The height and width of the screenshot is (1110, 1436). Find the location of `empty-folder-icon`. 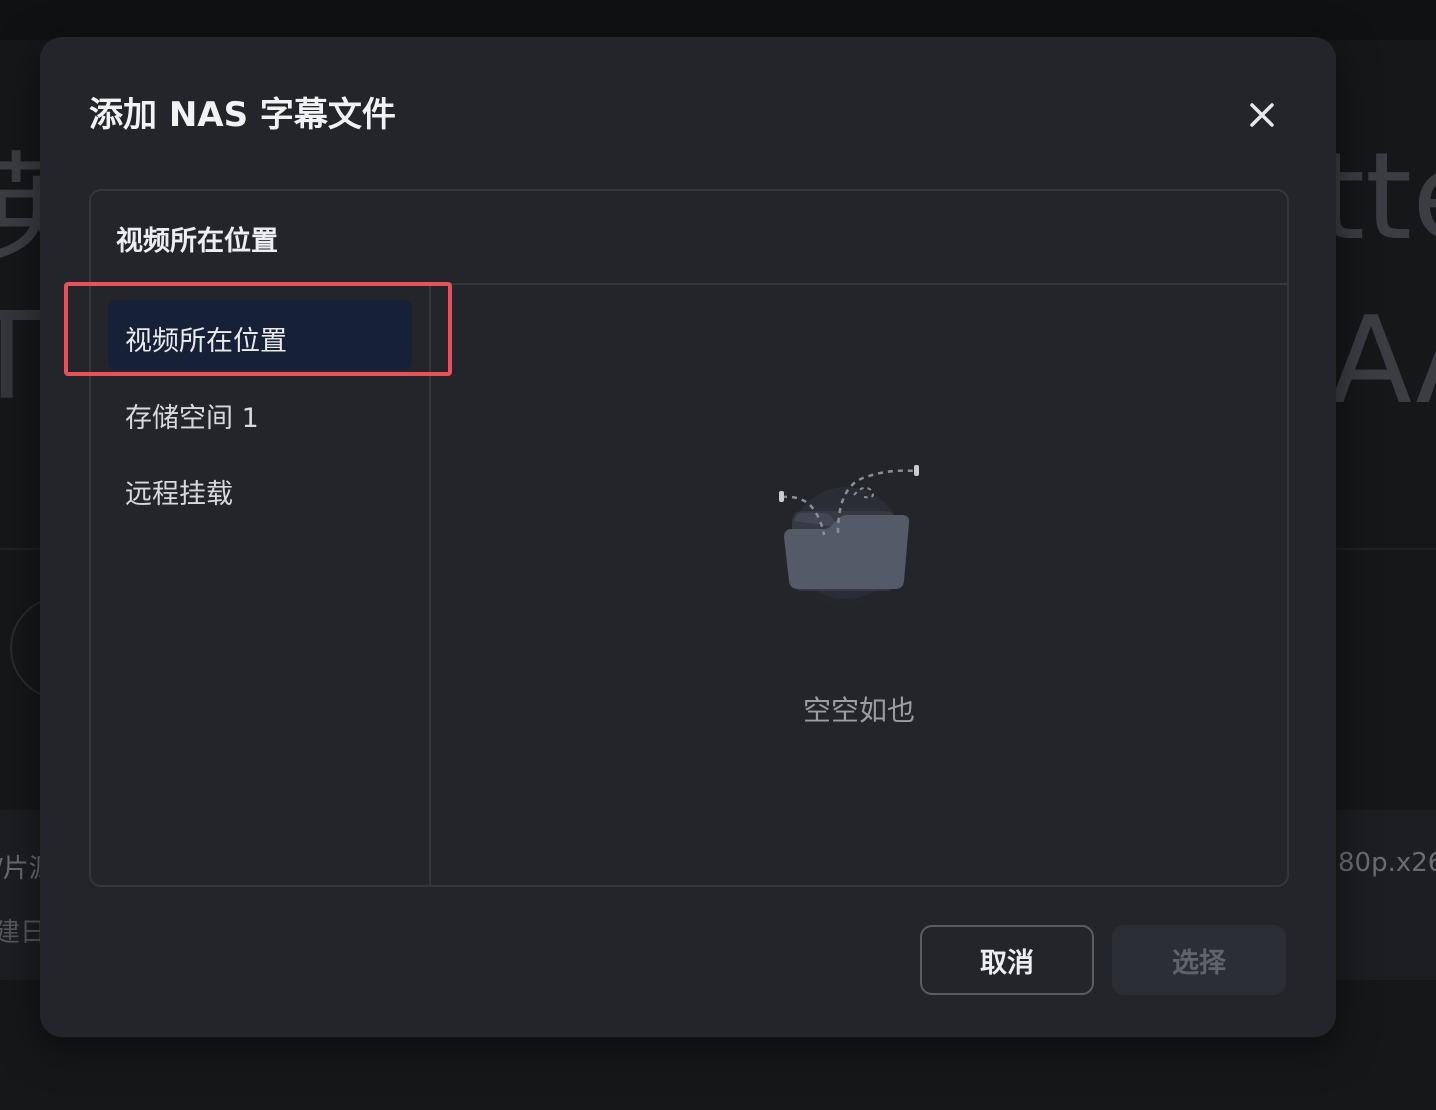

empty-folder-icon is located at coordinates (849, 538).